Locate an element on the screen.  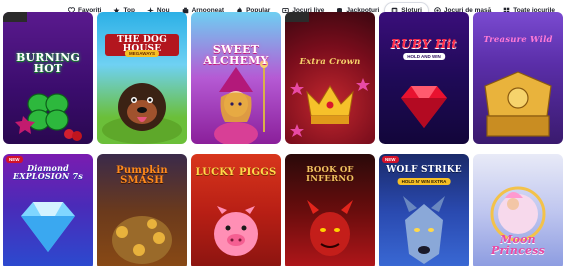
game-tile-sweet-alchemy: SWEET ALCHEMY is located at coordinates (236, 78).